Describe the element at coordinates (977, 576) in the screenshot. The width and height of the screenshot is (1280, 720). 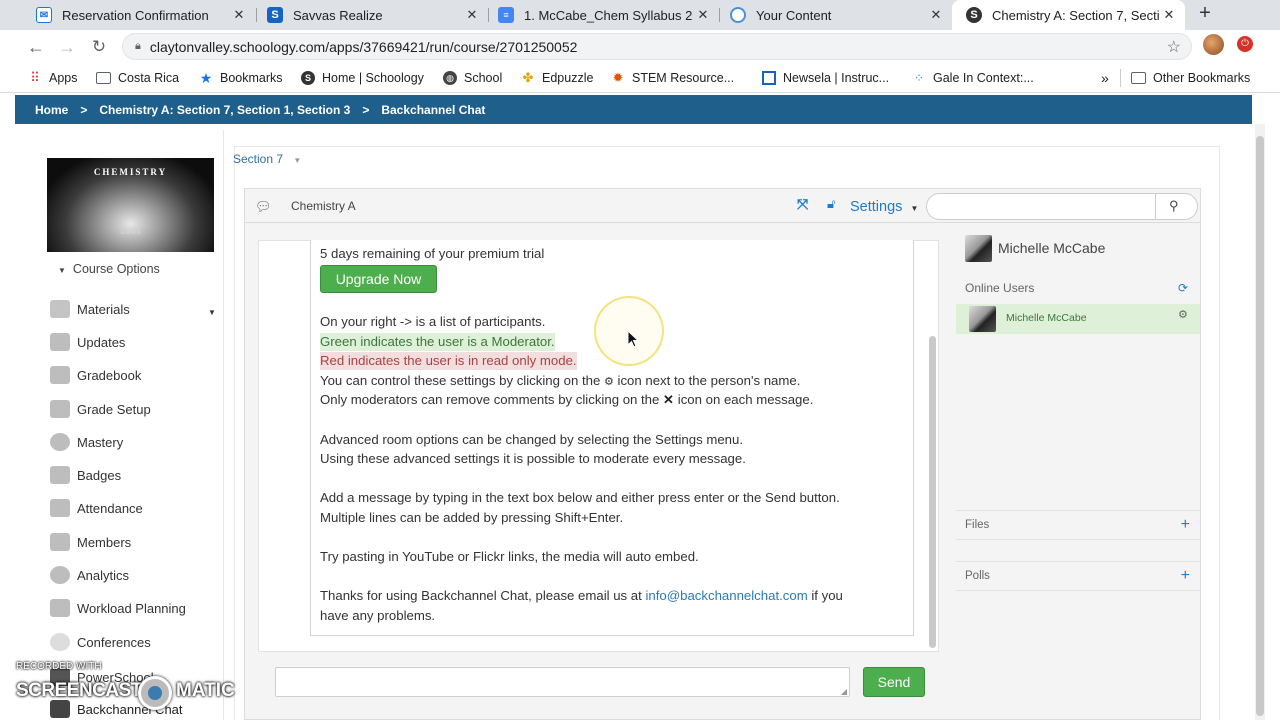
I see `polls-label: Polls` at that location.